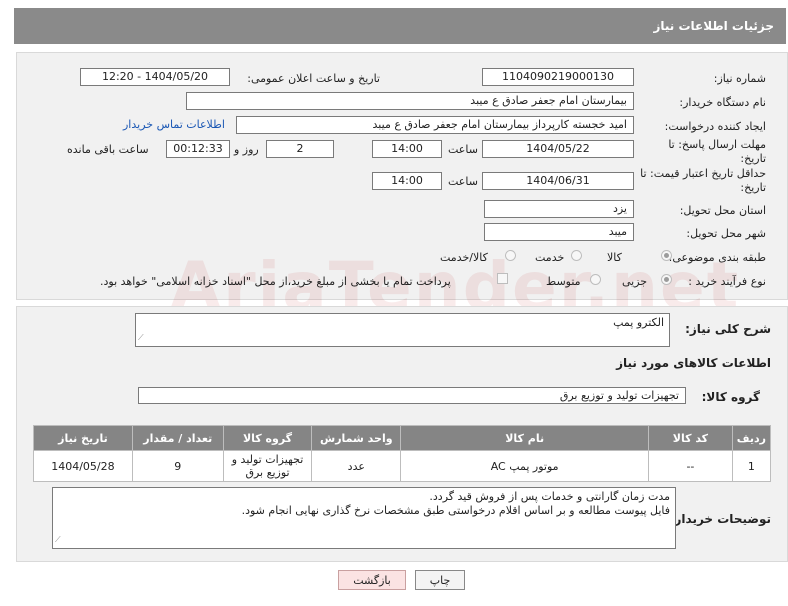 This screenshot has height=606, width=788. What do you see at coordinates (717, 257) in the screenshot?
I see `category-label: طبقه بندی موضوعی:` at bounding box center [717, 257].